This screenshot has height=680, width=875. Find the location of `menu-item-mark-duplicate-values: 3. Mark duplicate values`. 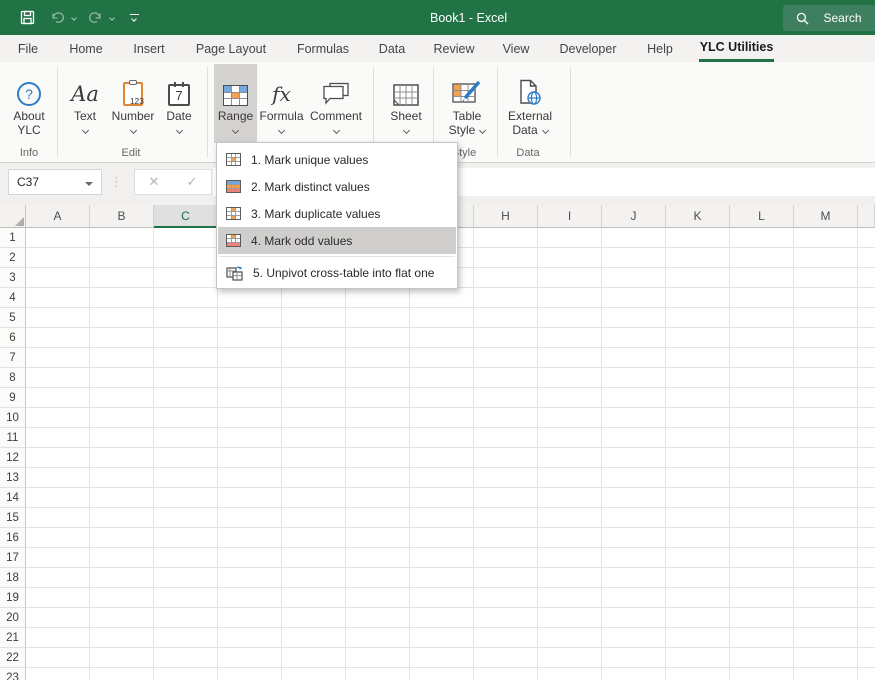

menu-item-mark-duplicate-values: 3. Mark duplicate values is located at coordinates (337, 213).